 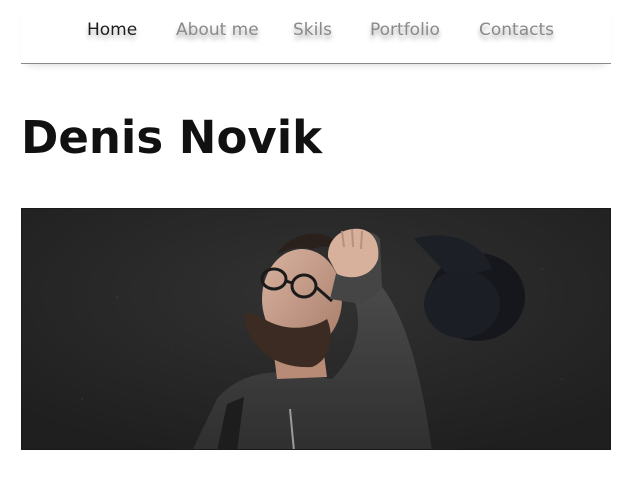 What do you see at coordinates (312, 30) in the screenshot?
I see `nav-item-skills: Skils` at bounding box center [312, 30].